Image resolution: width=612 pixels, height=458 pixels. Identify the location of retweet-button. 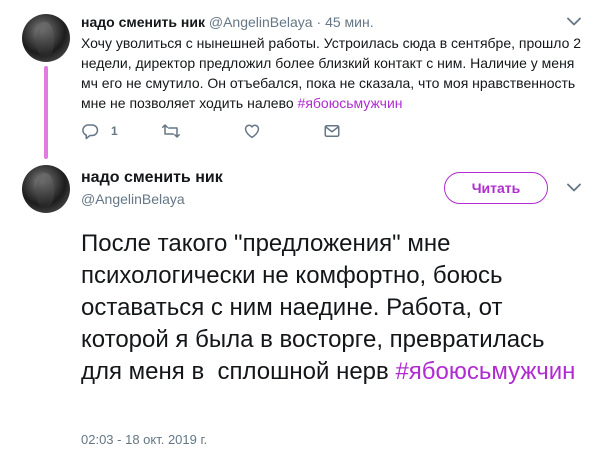
(171, 131).